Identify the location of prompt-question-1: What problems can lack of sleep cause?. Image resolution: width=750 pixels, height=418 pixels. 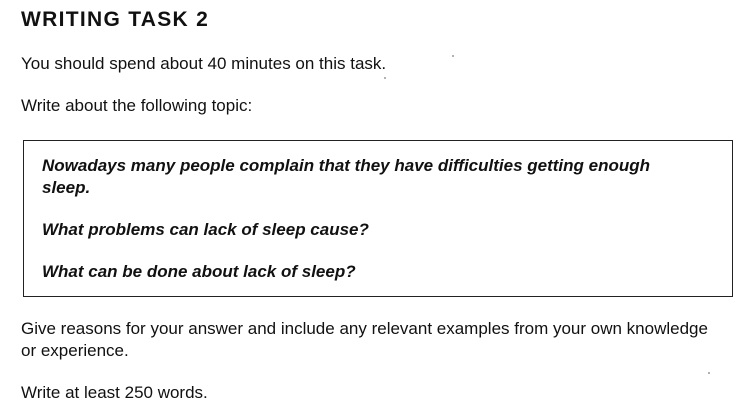
(205, 229).